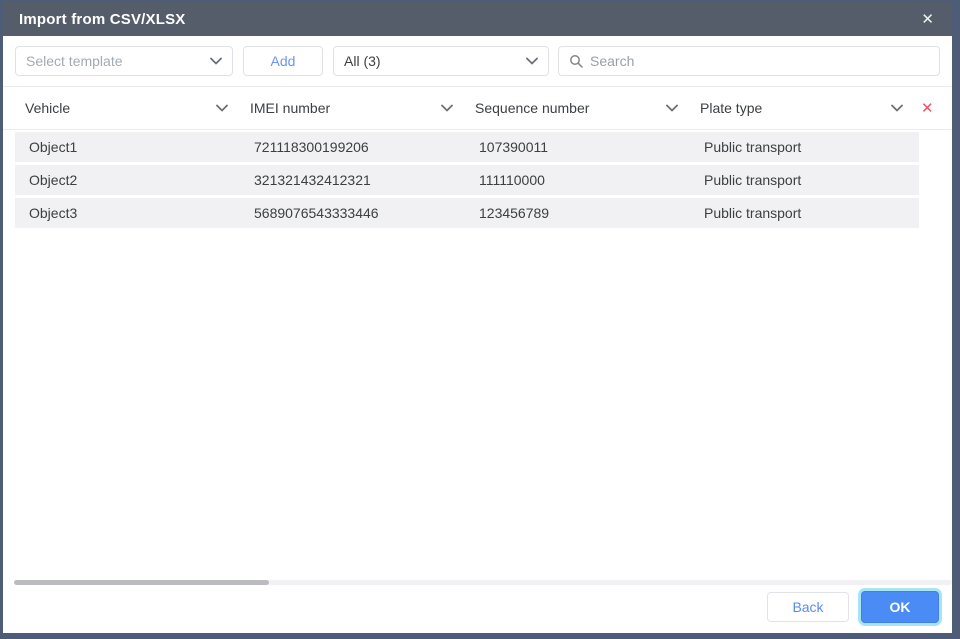 The width and height of the screenshot is (960, 639). Describe the element at coordinates (53, 180) in the screenshot. I see `cell-vehicle: Object2` at that location.